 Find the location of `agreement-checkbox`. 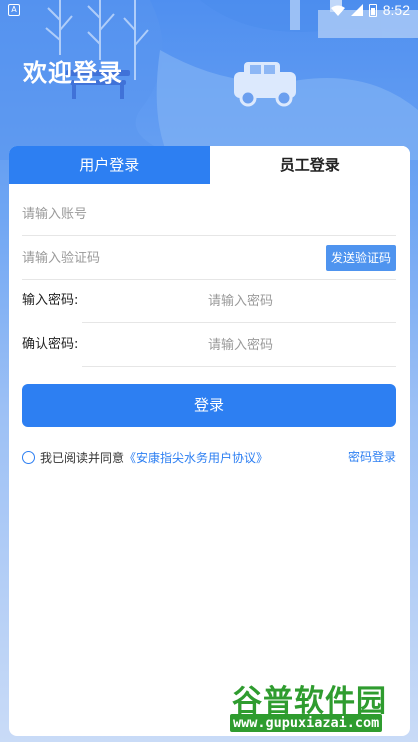

agreement-checkbox is located at coordinates (28, 457).